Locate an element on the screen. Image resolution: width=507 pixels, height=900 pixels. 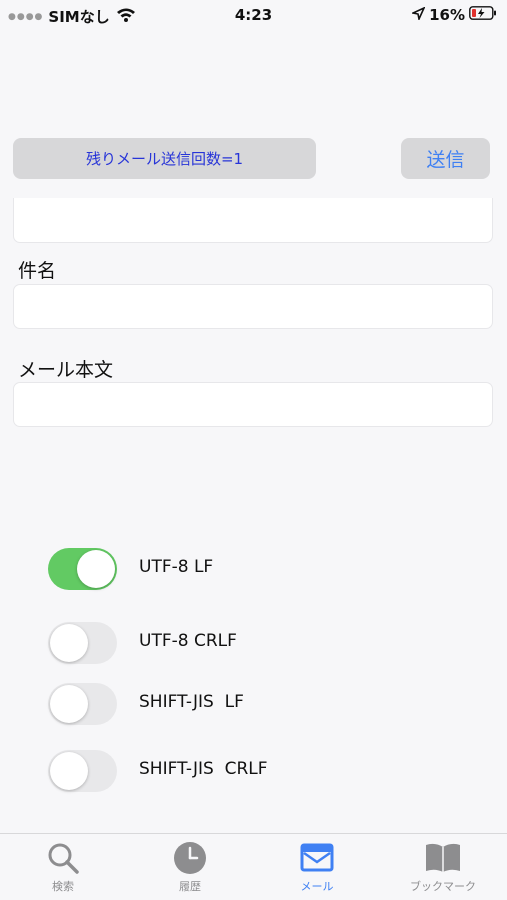
clock-icon is located at coordinates (190, 858).